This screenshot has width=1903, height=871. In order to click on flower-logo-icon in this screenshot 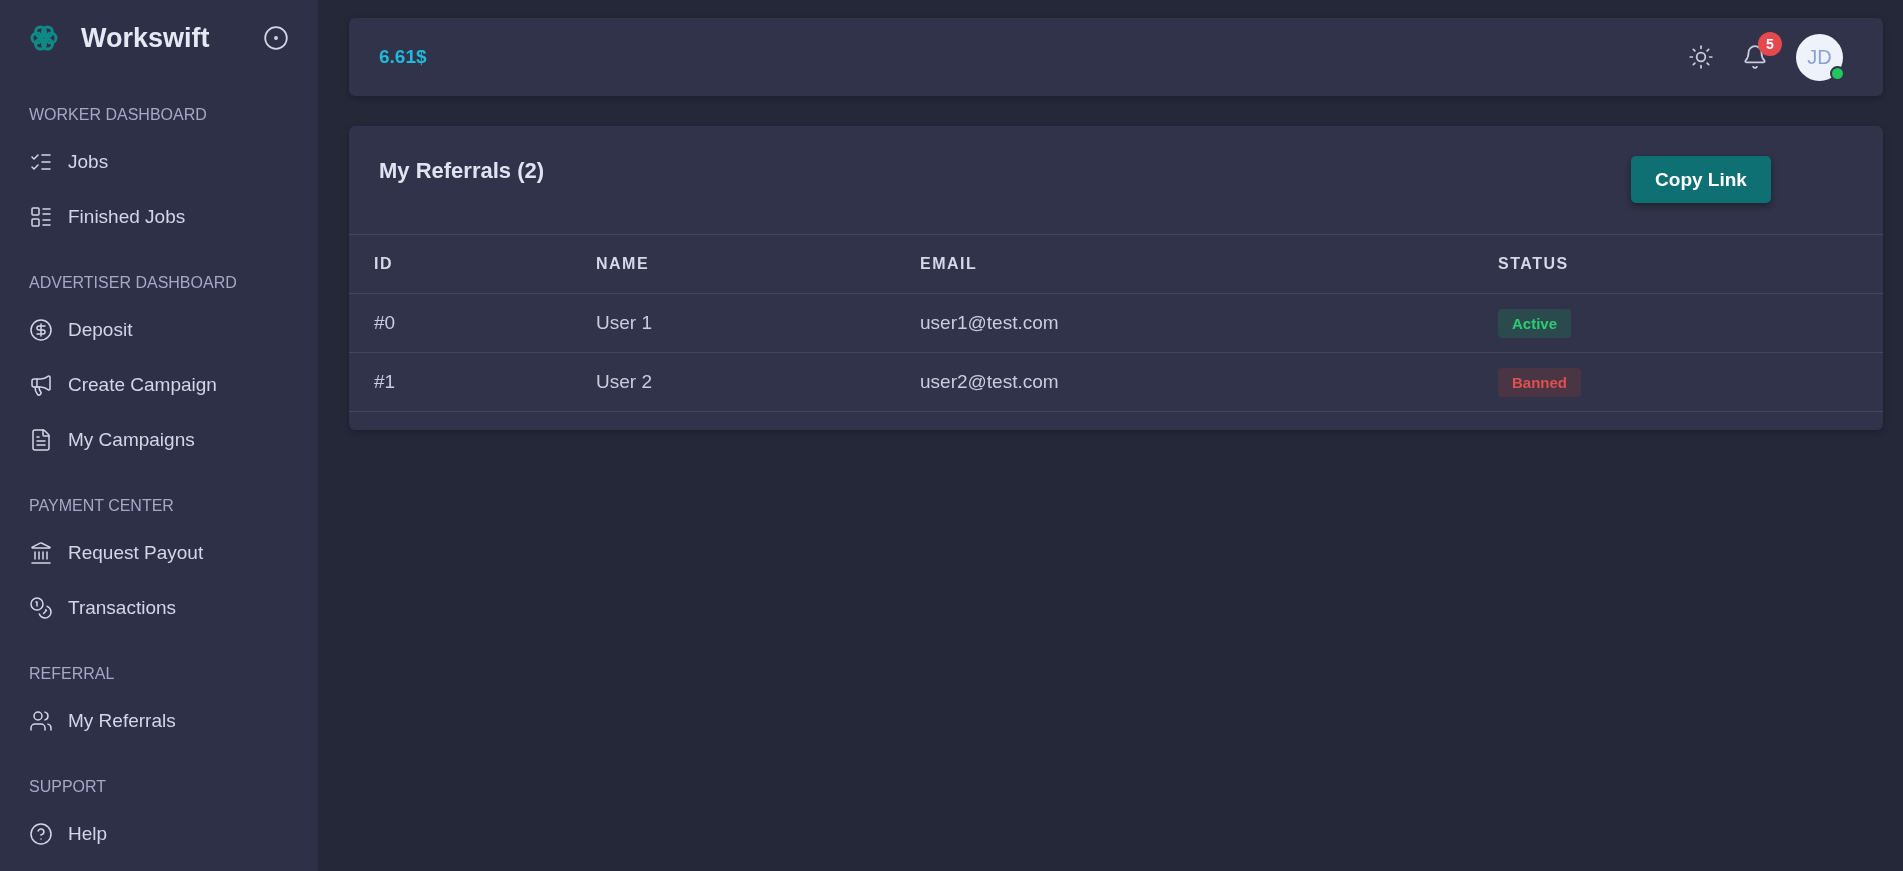, I will do `click(44, 38)`.